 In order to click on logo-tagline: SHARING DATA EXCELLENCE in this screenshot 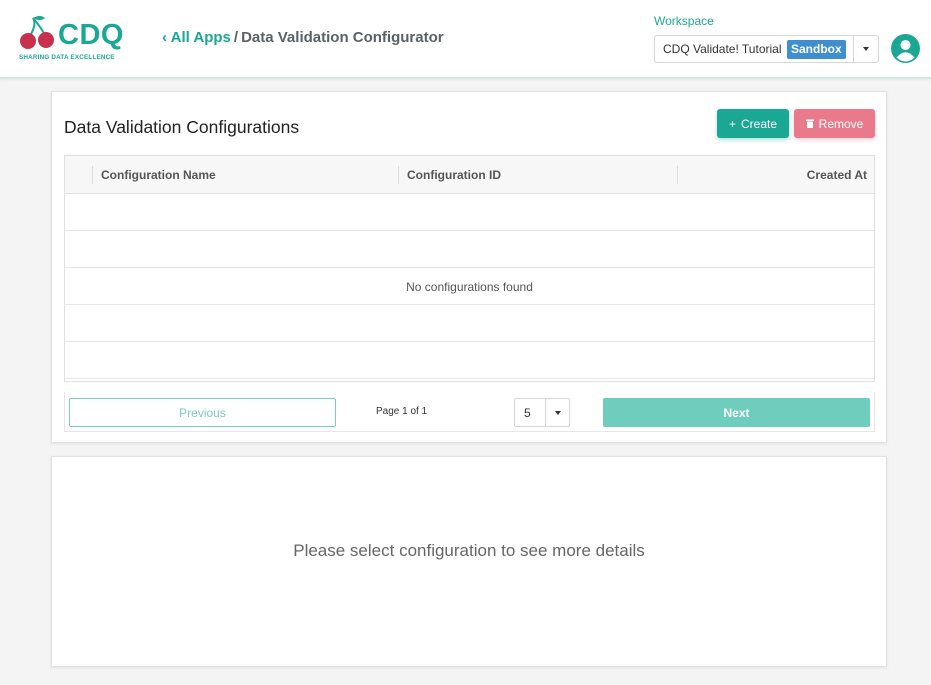, I will do `click(67, 57)`.